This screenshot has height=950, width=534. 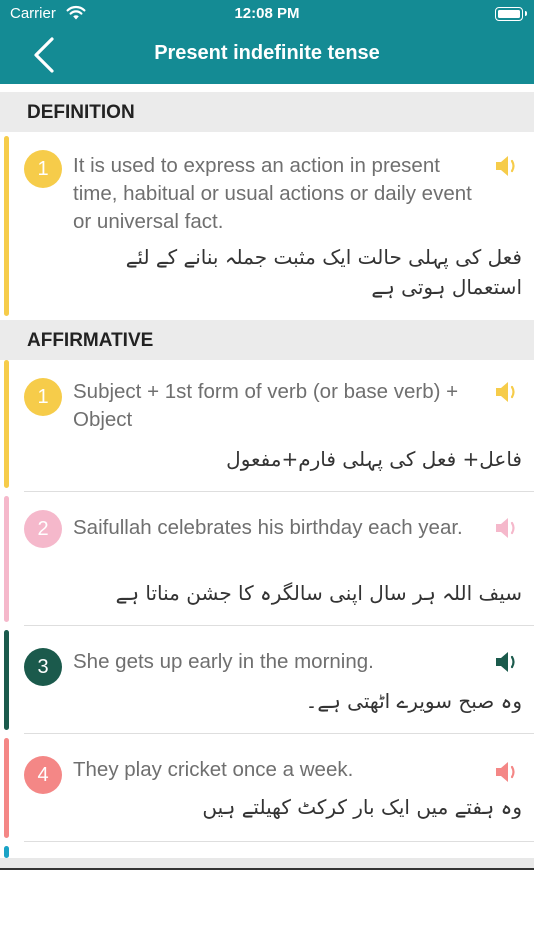 What do you see at coordinates (267, 112) in the screenshot?
I see `section-header-definition: DEFINITION` at bounding box center [267, 112].